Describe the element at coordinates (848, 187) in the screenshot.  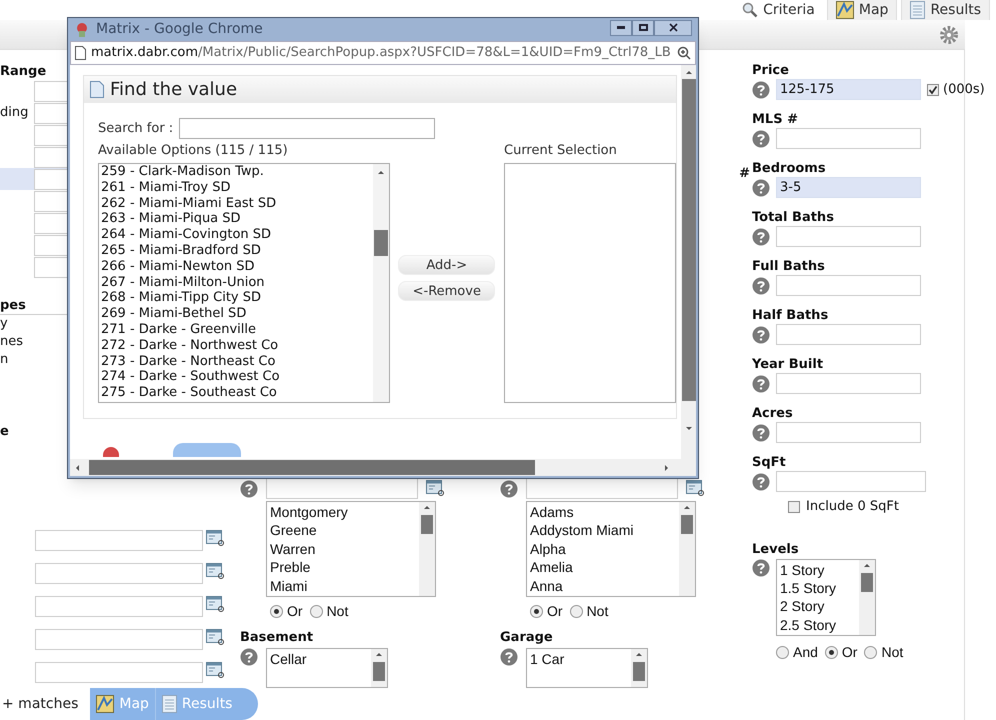
I see `input-field: 3-5` at that location.